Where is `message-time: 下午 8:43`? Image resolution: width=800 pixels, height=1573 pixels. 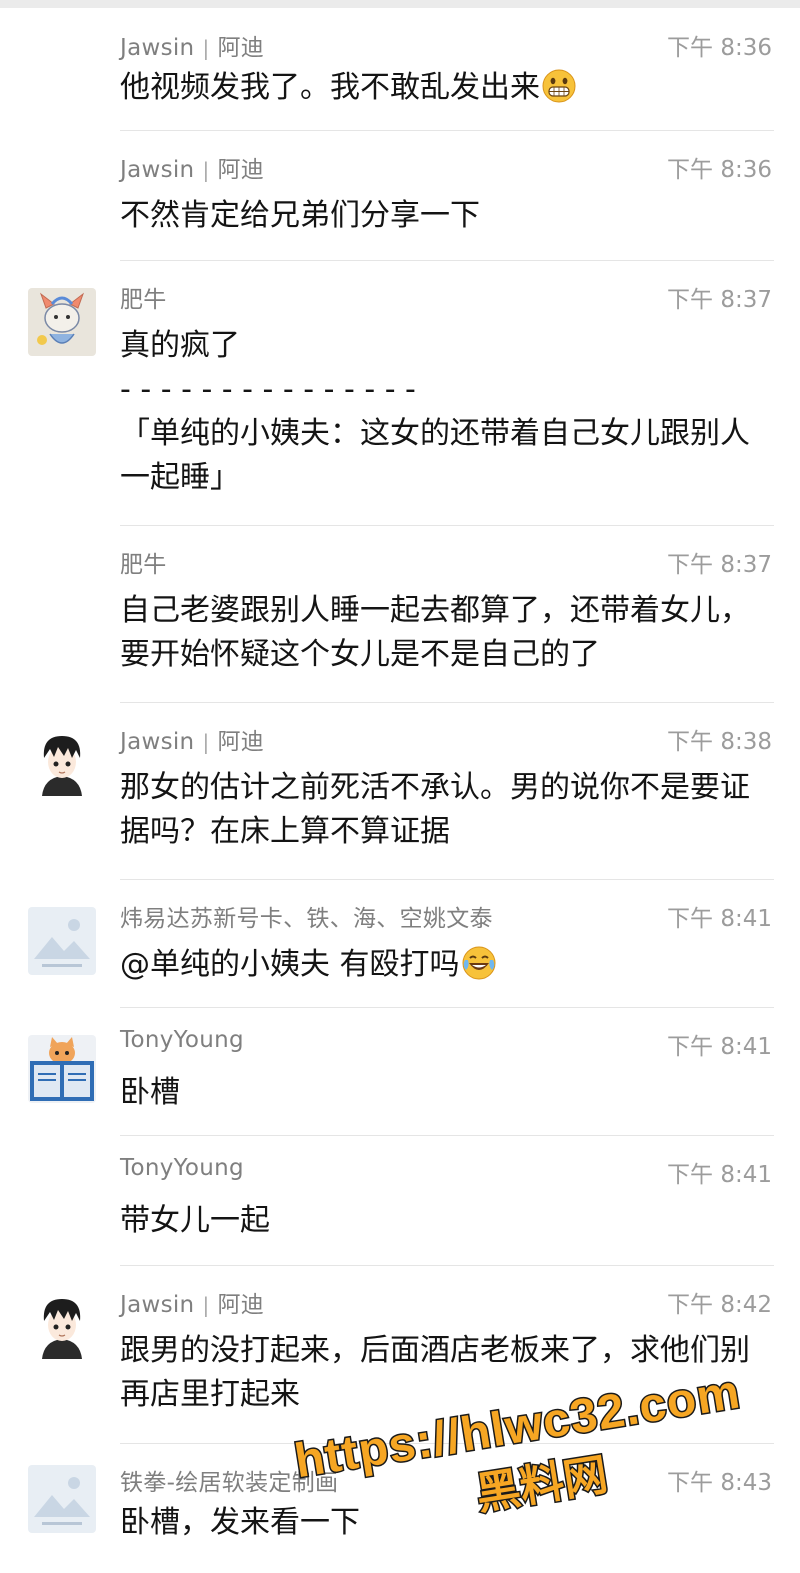
message-time: 下午 8:43 is located at coordinates (719, 1483).